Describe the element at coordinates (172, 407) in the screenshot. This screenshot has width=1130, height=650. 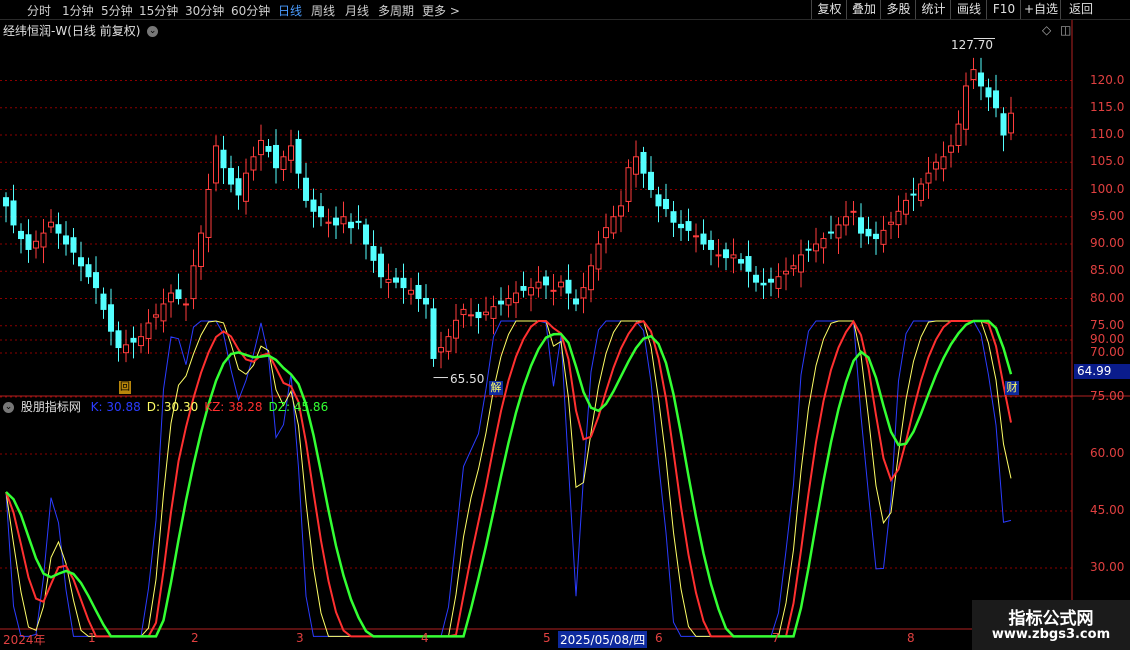
I see `indicator-value: D: 30.30` at that location.